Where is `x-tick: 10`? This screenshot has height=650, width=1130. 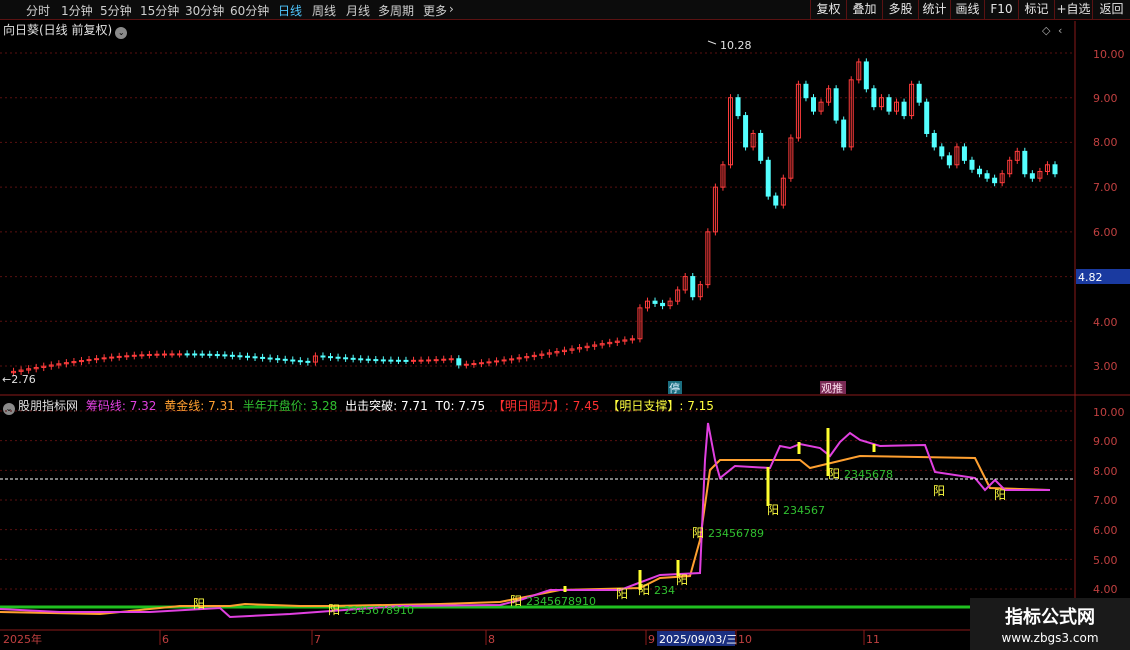
x-tick: 10 is located at coordinates (745, 639).